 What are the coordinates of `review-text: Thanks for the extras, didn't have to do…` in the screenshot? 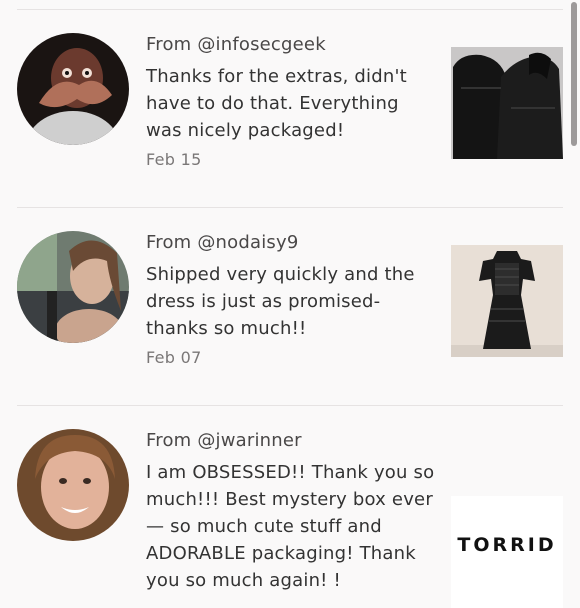 It's located at (276, 103).